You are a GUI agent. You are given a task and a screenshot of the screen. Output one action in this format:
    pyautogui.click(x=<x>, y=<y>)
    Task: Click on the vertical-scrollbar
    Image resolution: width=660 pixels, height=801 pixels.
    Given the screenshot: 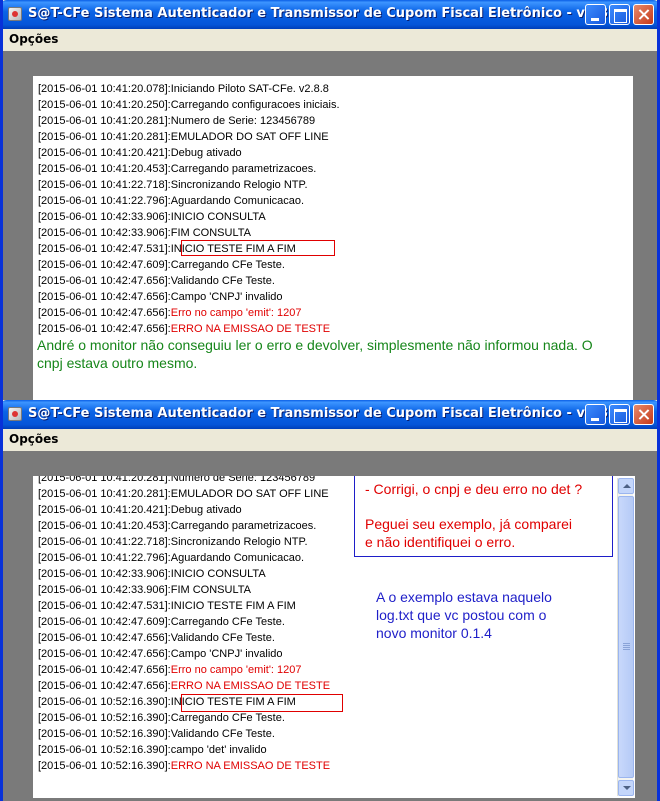 What is the action you would take?
    pyautogui.click(x=625, y=637)
    